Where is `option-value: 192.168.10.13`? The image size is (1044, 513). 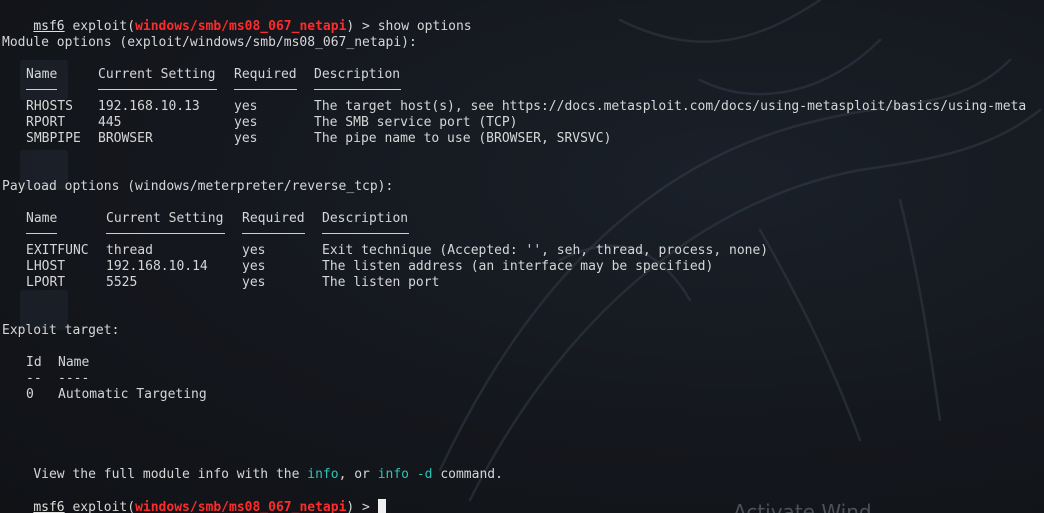
option-value: 192.168.10.13 is located at coordinates (149, 106).